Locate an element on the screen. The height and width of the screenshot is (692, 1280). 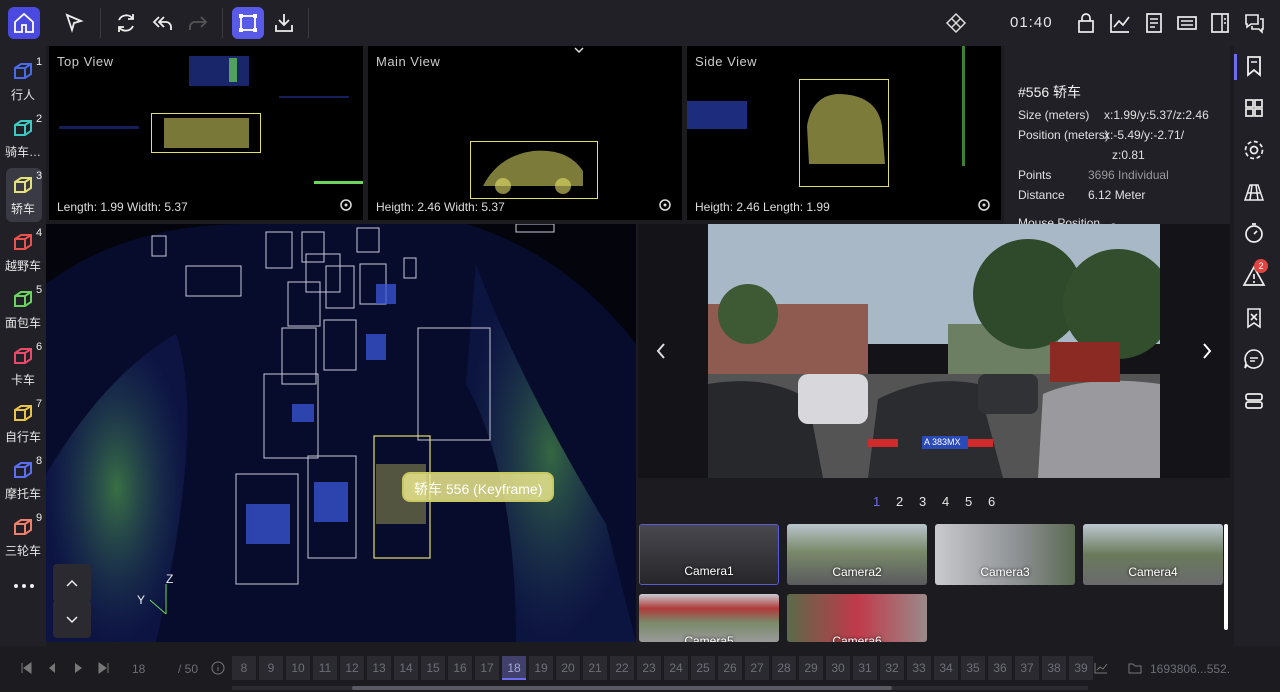
info-icon is located at coordinates (218, 668).